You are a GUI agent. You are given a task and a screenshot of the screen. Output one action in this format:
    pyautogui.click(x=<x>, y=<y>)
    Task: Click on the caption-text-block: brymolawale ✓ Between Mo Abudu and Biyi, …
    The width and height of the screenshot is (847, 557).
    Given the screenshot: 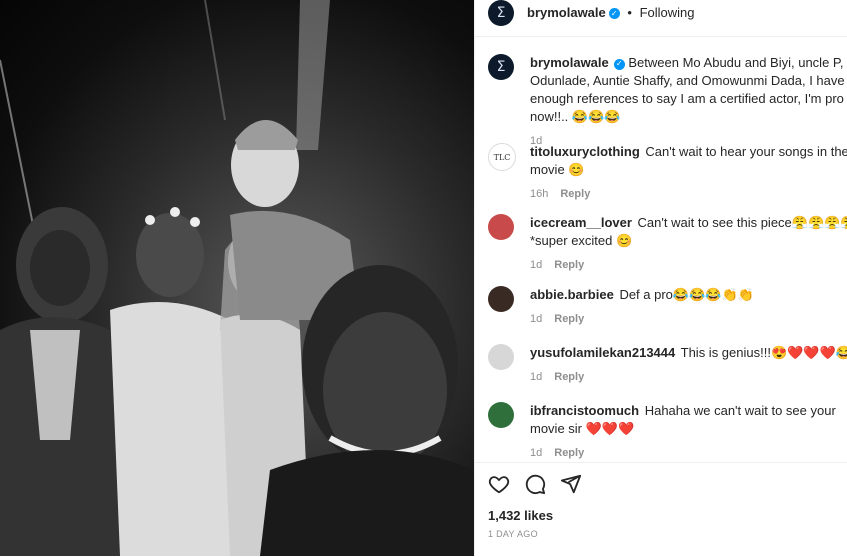 What is the action you would take?
    pyautogui.click(x=688, y=90)
    